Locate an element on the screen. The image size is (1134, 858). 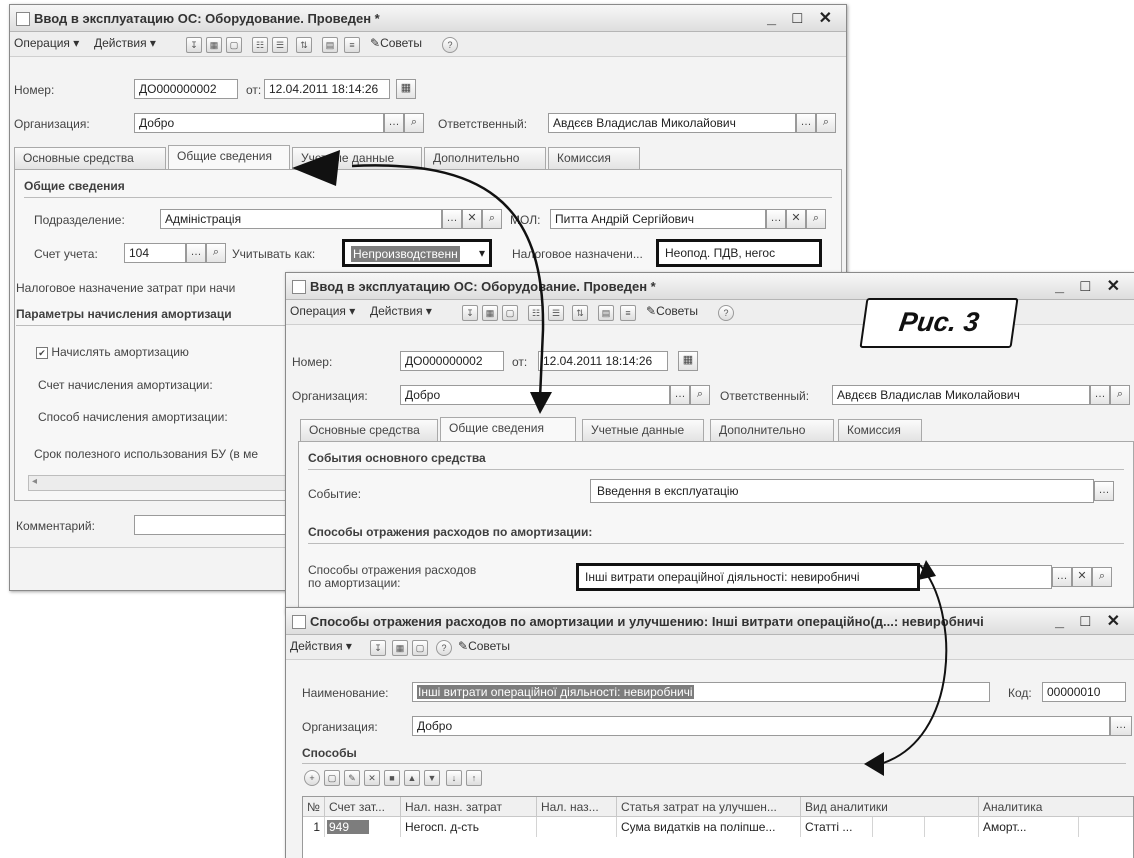
column-header: Аналитика is located at coordinates (1029, 807).